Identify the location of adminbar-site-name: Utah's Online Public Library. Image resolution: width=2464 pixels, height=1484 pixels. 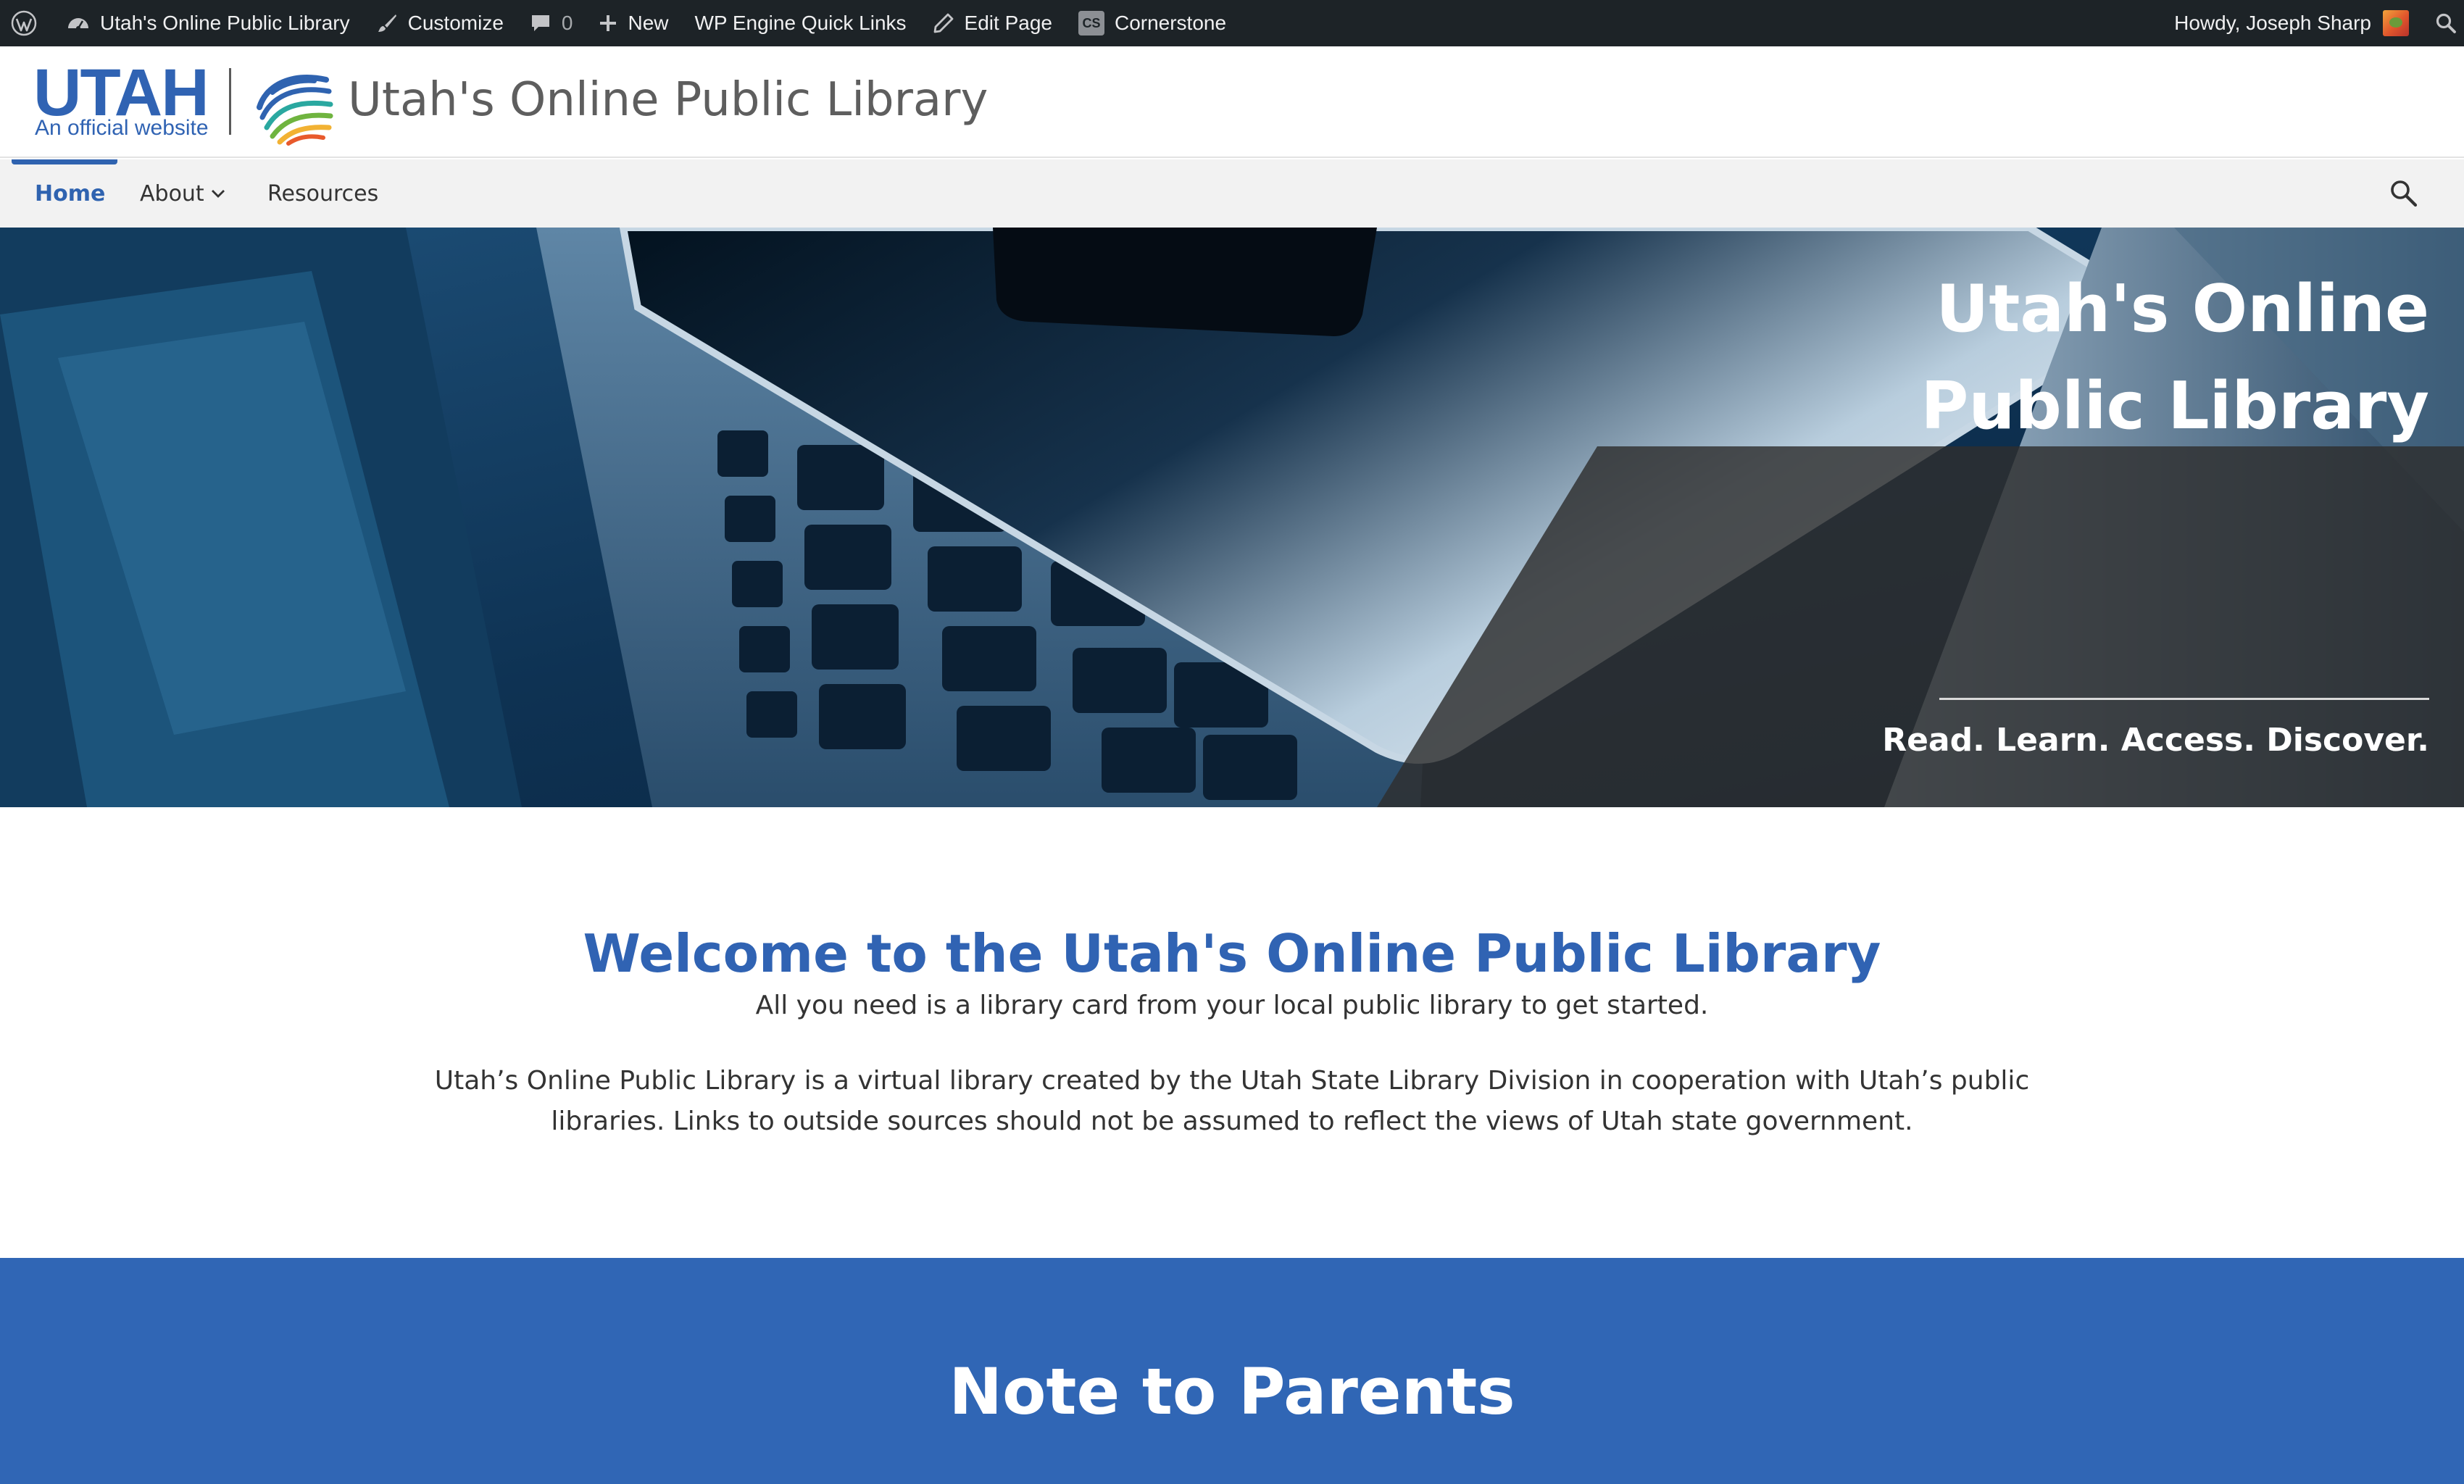
(209, 23).